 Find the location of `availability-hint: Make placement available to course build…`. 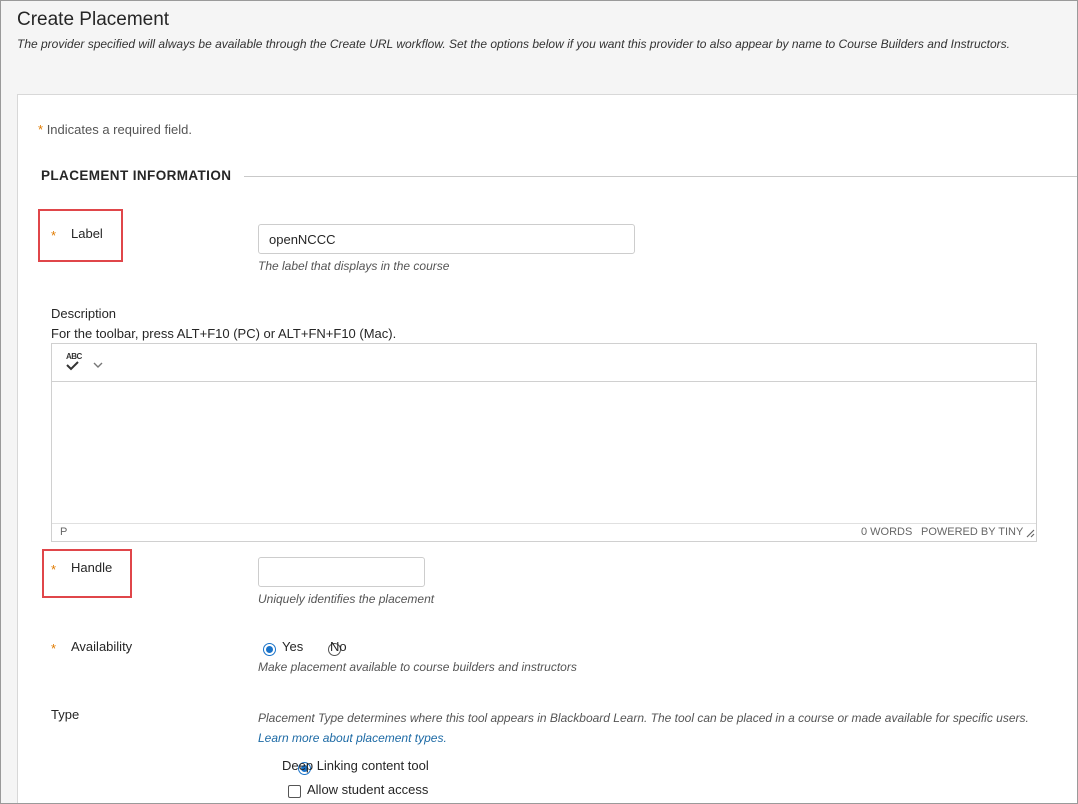

availability-hint: Make placement available to course build… is located at coordinates (417, 667).